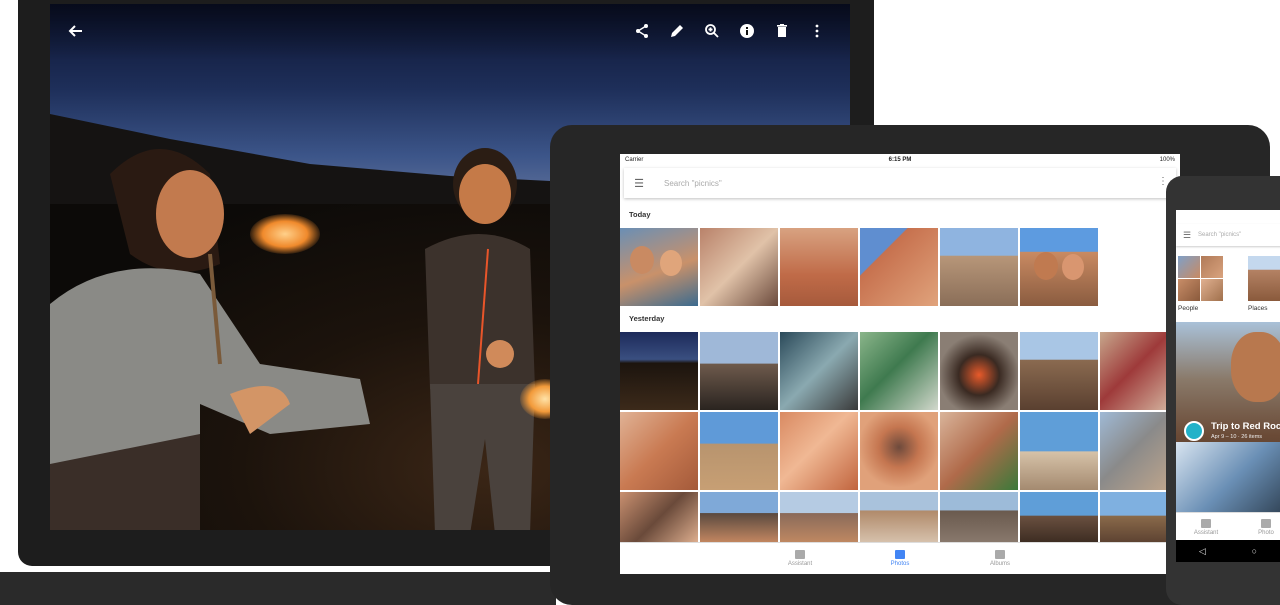  Describe the element at coordinates (285, 234) in the screenshot. I see `marshmallow-flame-left` at that location.